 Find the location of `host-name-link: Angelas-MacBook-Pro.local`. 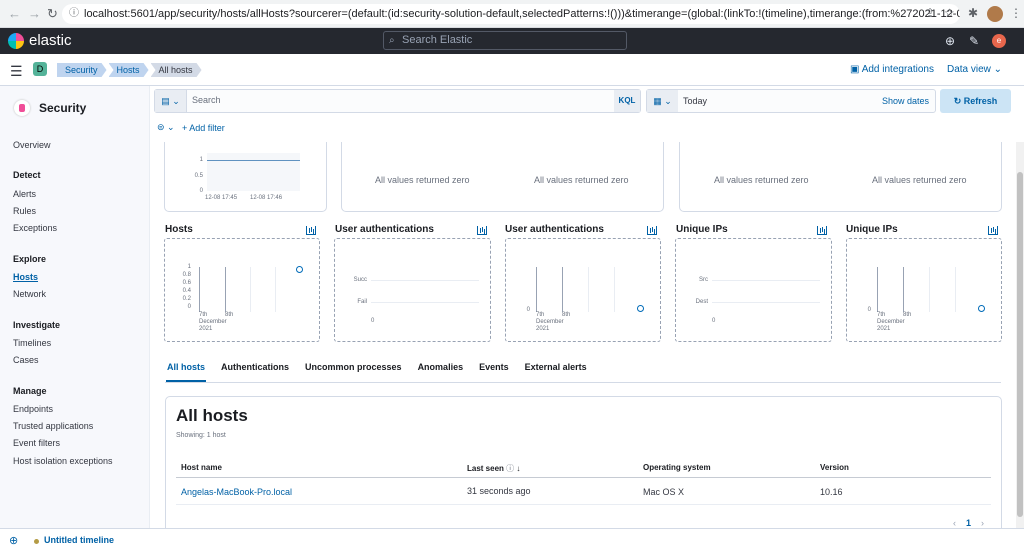

host-name-link: Angelas-MacBook-Pro.local is located at coordinates (236, 492).